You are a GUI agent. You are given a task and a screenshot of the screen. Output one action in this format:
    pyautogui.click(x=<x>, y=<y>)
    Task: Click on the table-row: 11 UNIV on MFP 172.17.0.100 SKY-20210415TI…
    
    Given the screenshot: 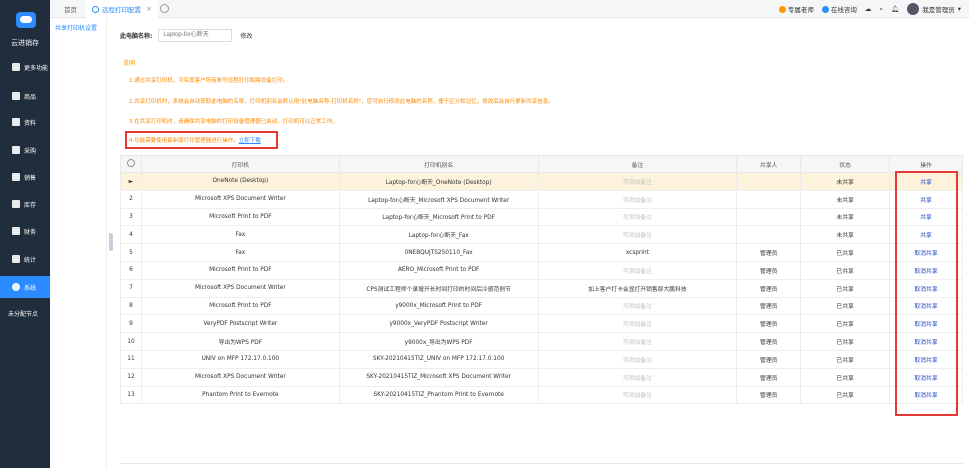 What is the action you would take?
    pyautogui.click(x=541, y=359)
    